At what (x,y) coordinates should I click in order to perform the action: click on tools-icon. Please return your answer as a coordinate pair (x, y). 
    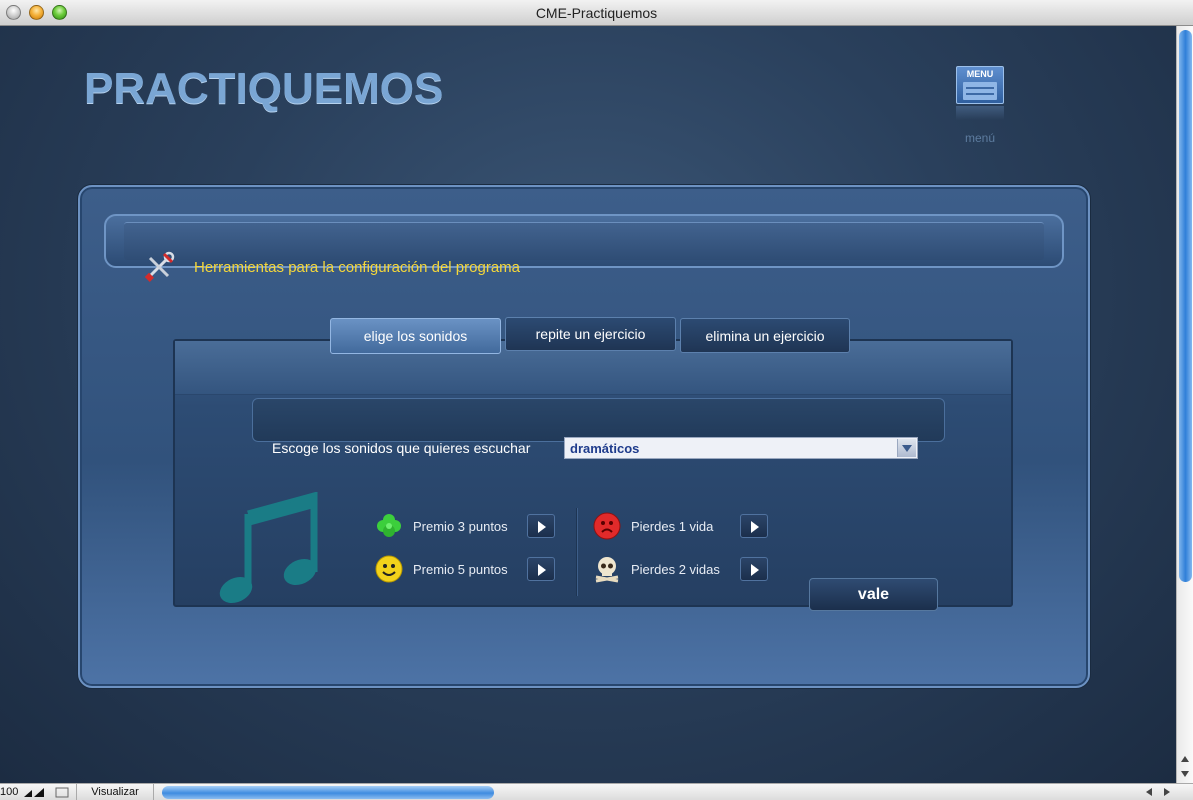
    Looking at the image, I should click on (159, 266).